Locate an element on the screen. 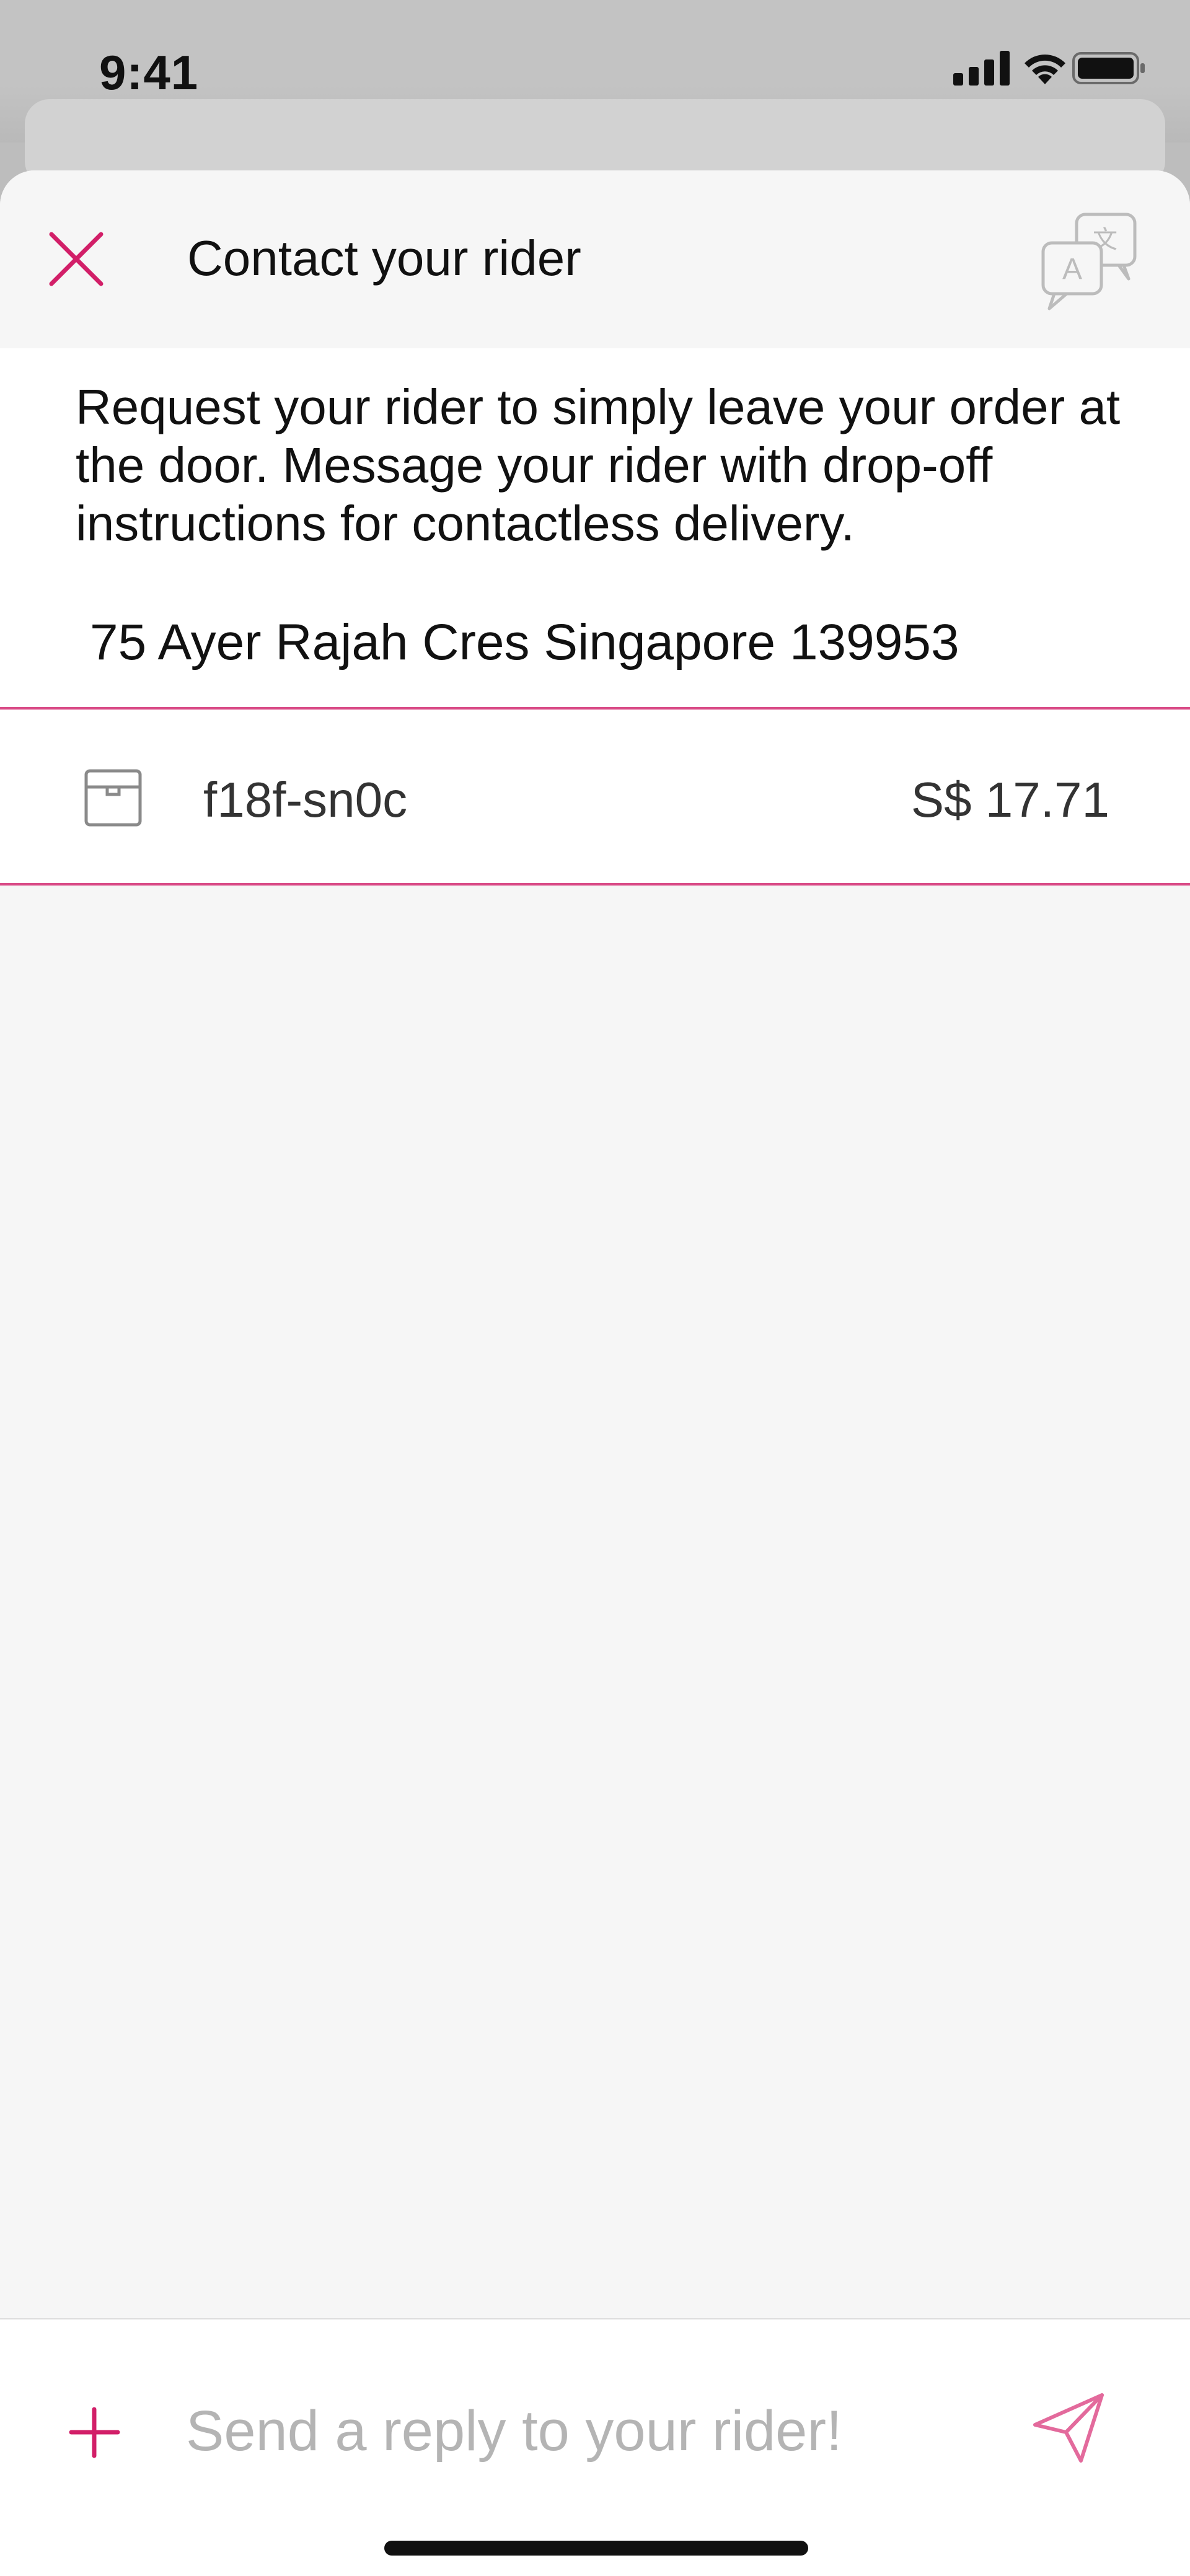 This screenshot has width=1190, height=2576. send-icon is located at coordinates (1068, 2428).